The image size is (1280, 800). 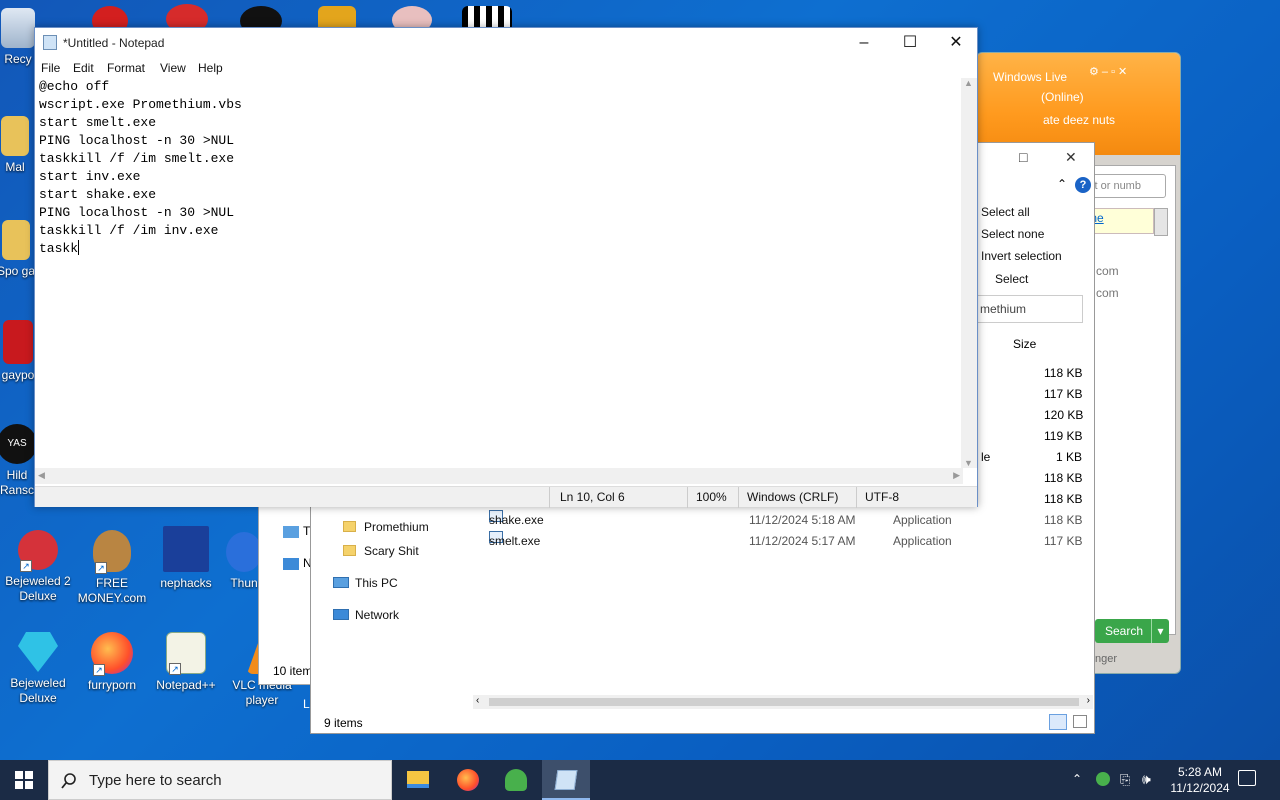 I want to click on taskbar-messenger, so click(x=516, y=780).